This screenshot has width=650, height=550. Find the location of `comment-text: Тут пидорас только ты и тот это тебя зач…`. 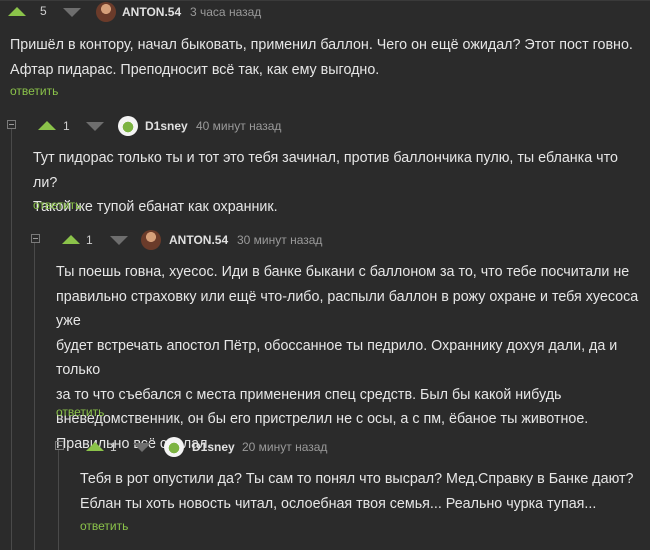

comment-text: Тут пидорас только ты и тот это тебя зач… is located at coordinates (325, 182).